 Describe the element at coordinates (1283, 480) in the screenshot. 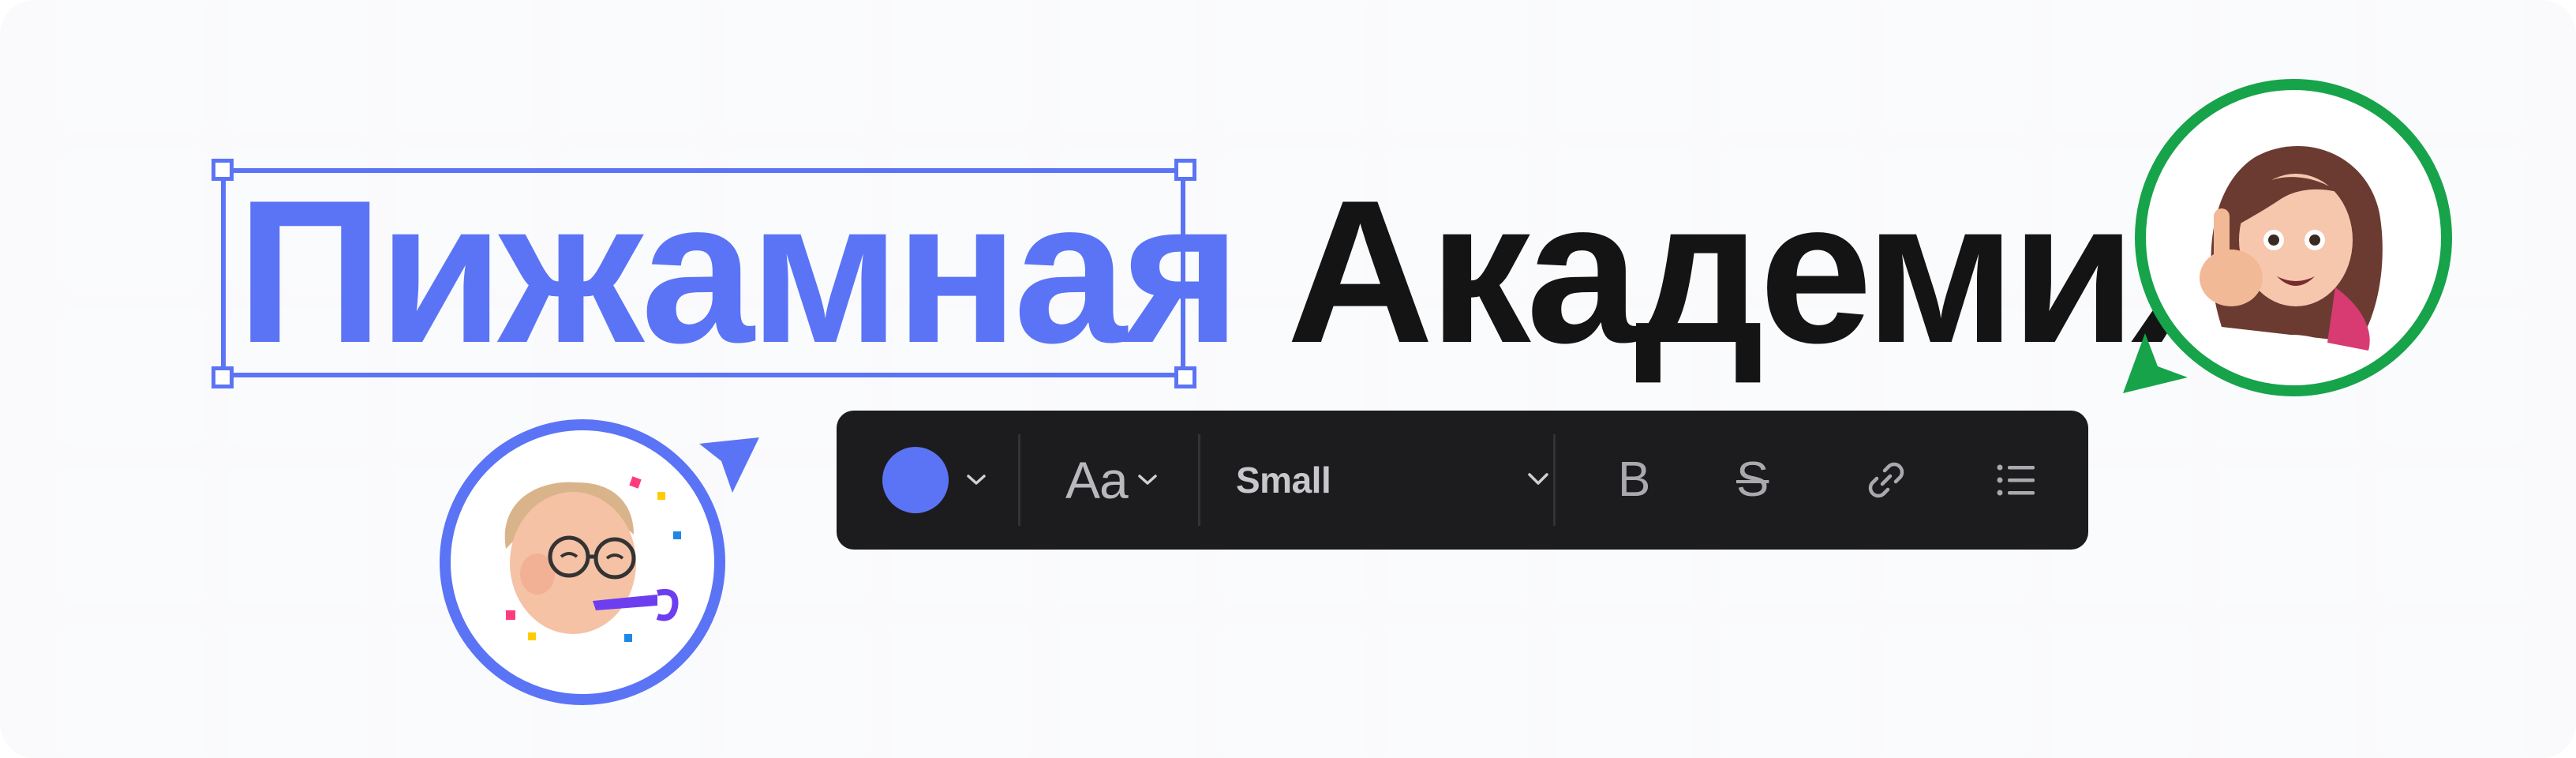

I see `font-size-value: Small` at that location.